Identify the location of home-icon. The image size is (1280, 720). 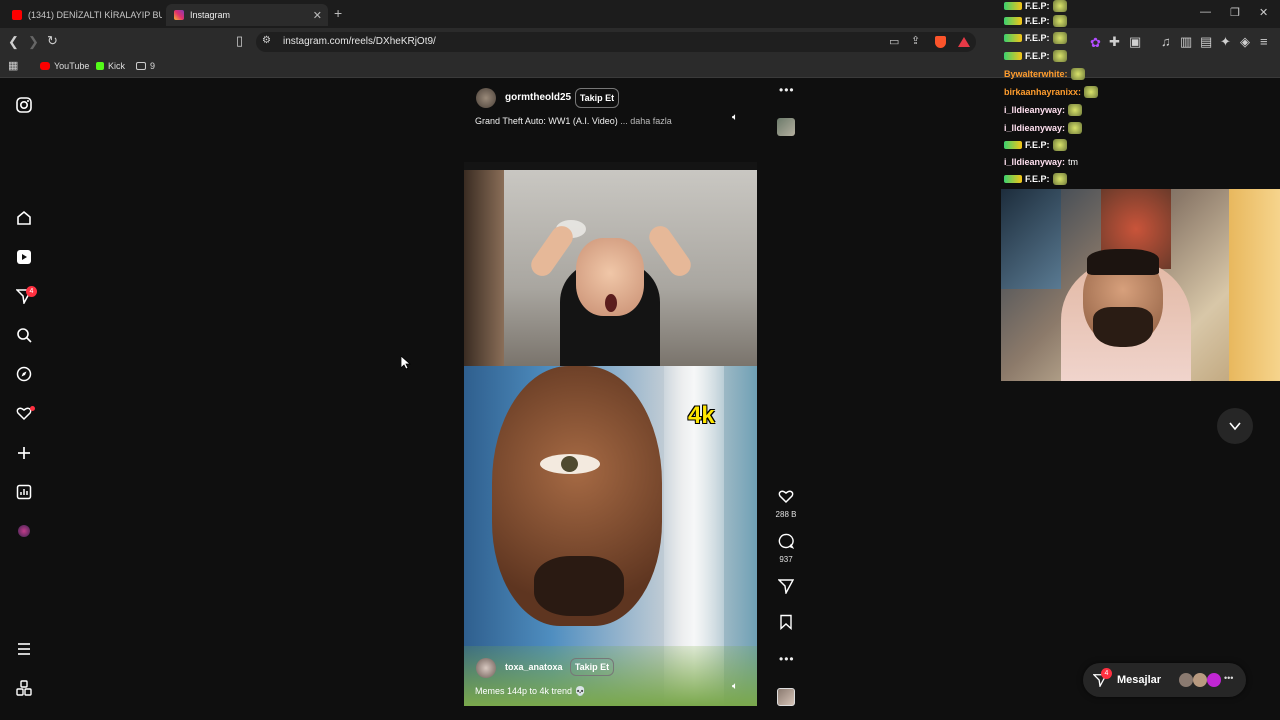
(24, 218).